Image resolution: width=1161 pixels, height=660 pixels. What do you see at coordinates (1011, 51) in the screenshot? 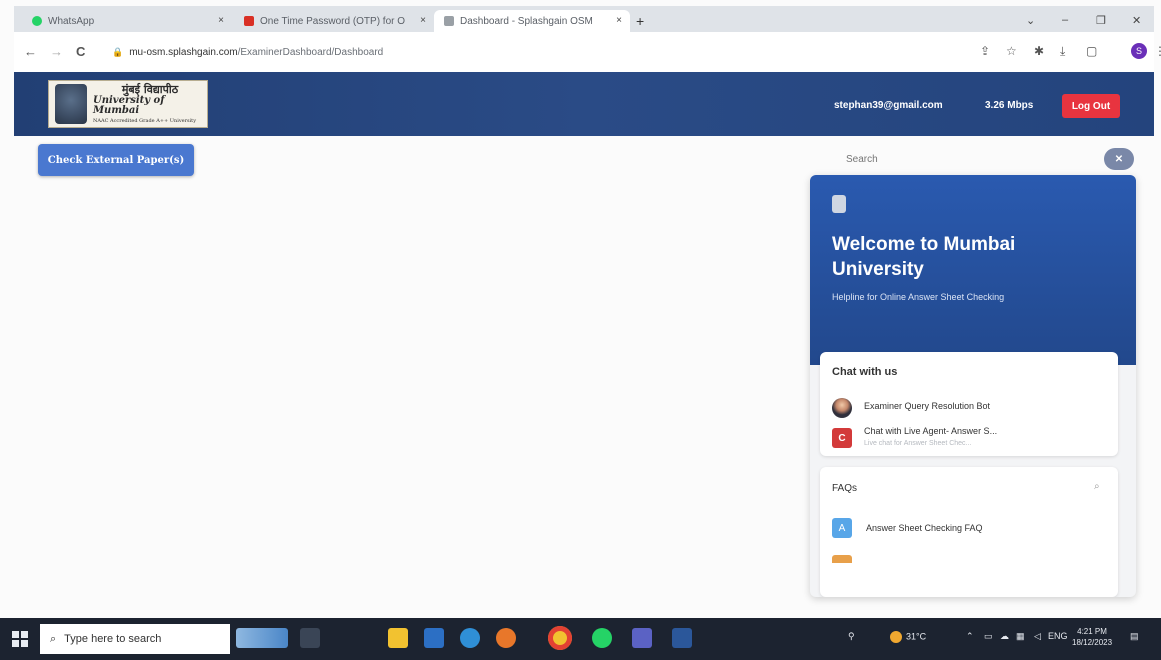
I see `star-icon: ☆` at bounding box center [1011, 51].